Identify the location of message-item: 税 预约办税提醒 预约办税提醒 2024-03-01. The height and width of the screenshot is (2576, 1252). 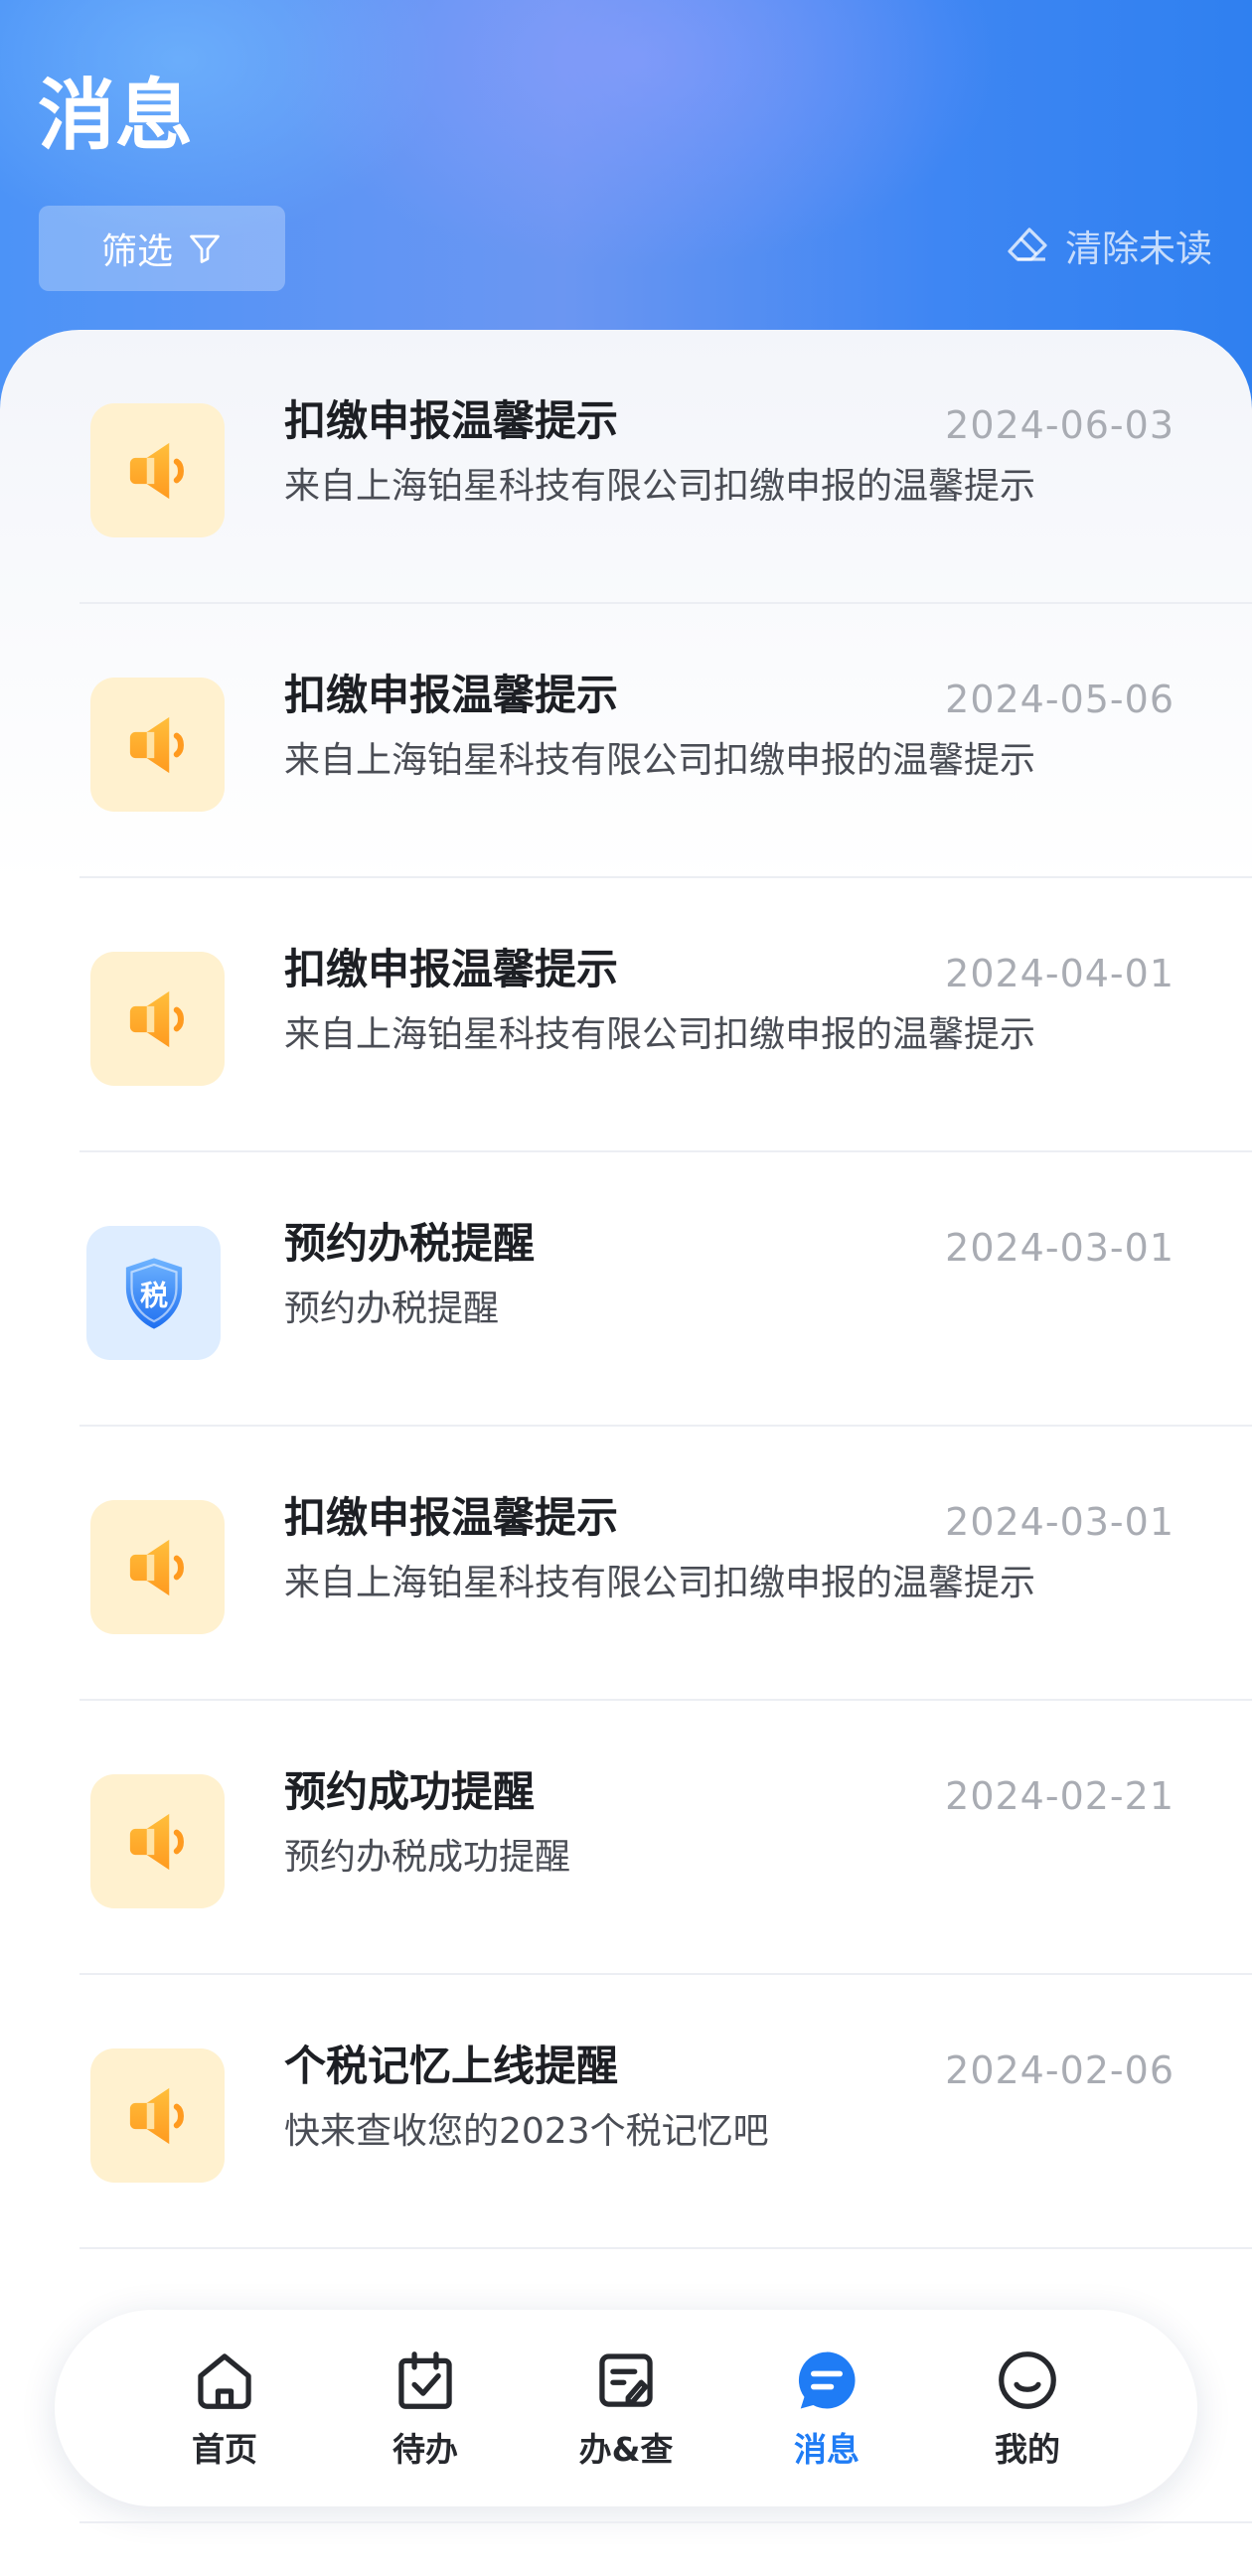
(626, 1289).